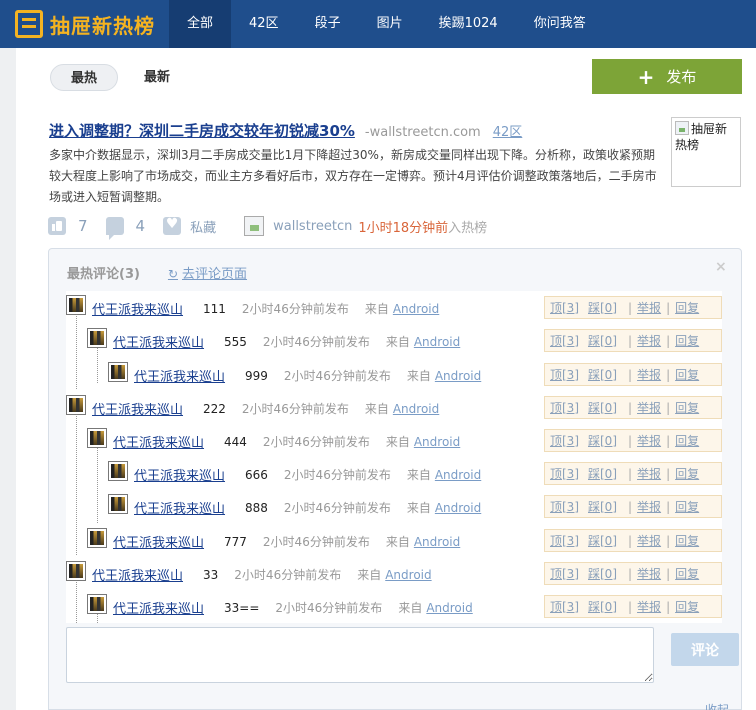 Image resolution: width=756 pixels, height=710 pixels. What do you see at coordinates (85, 24) in the screenshot?
I see `site-logo: 抽屉新热榜` at bounding box center [85, 24].